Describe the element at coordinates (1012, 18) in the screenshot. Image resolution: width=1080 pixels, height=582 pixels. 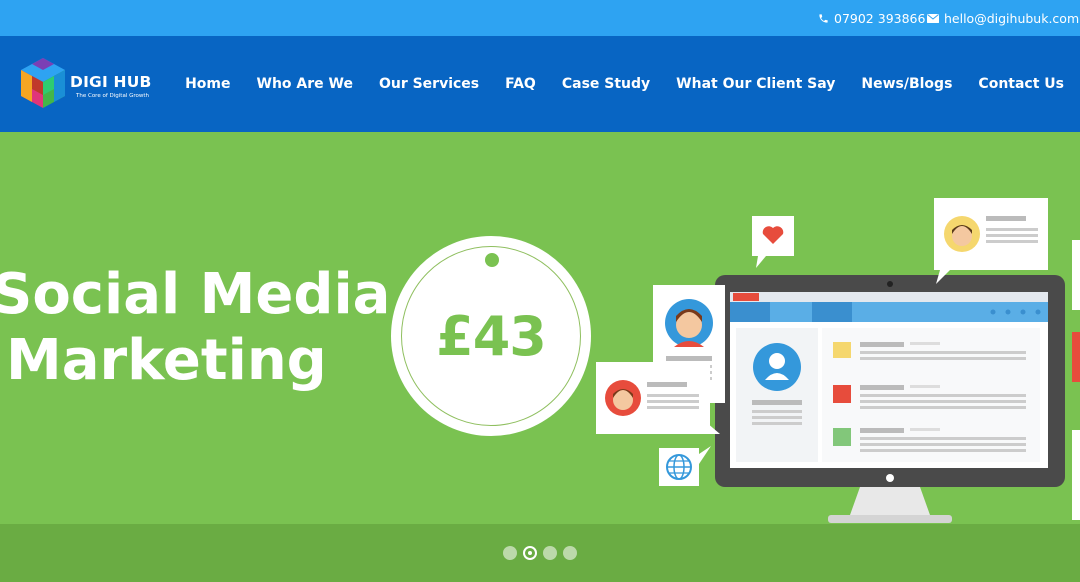
I see `email-address: hello@digihubuk.com` at that location.